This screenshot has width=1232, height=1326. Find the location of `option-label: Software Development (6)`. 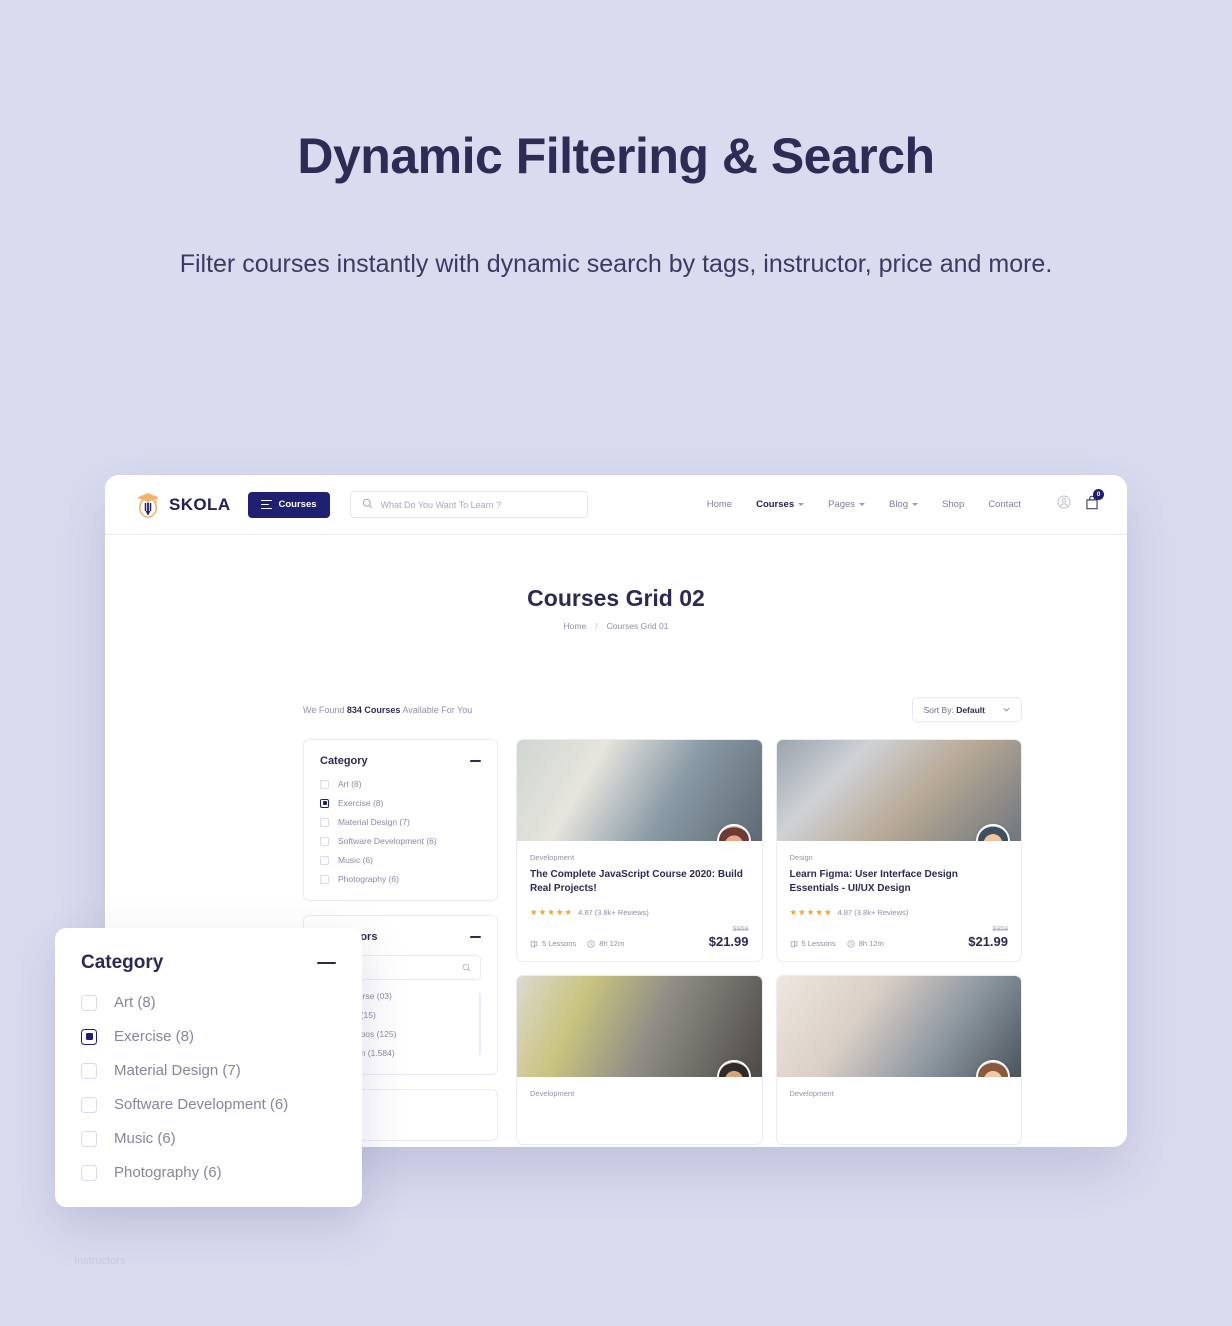

option-label: Software Development (6) is located at coordinates (201, 1104).